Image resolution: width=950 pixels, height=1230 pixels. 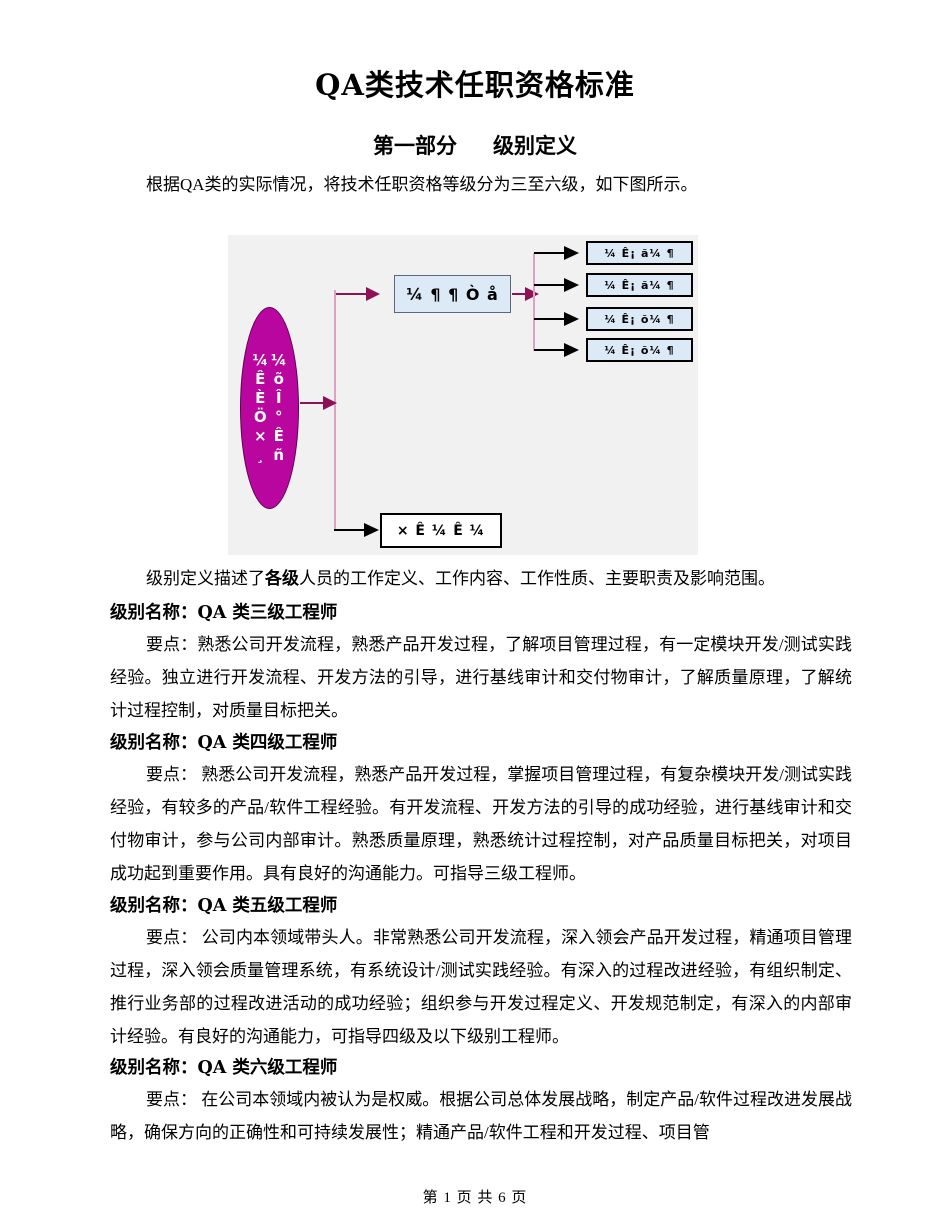 What do you see at coordinates (260, 455) in the screenshot?
I see `ellipse-left-char-5: ¸` at bounding box center [260, 455].